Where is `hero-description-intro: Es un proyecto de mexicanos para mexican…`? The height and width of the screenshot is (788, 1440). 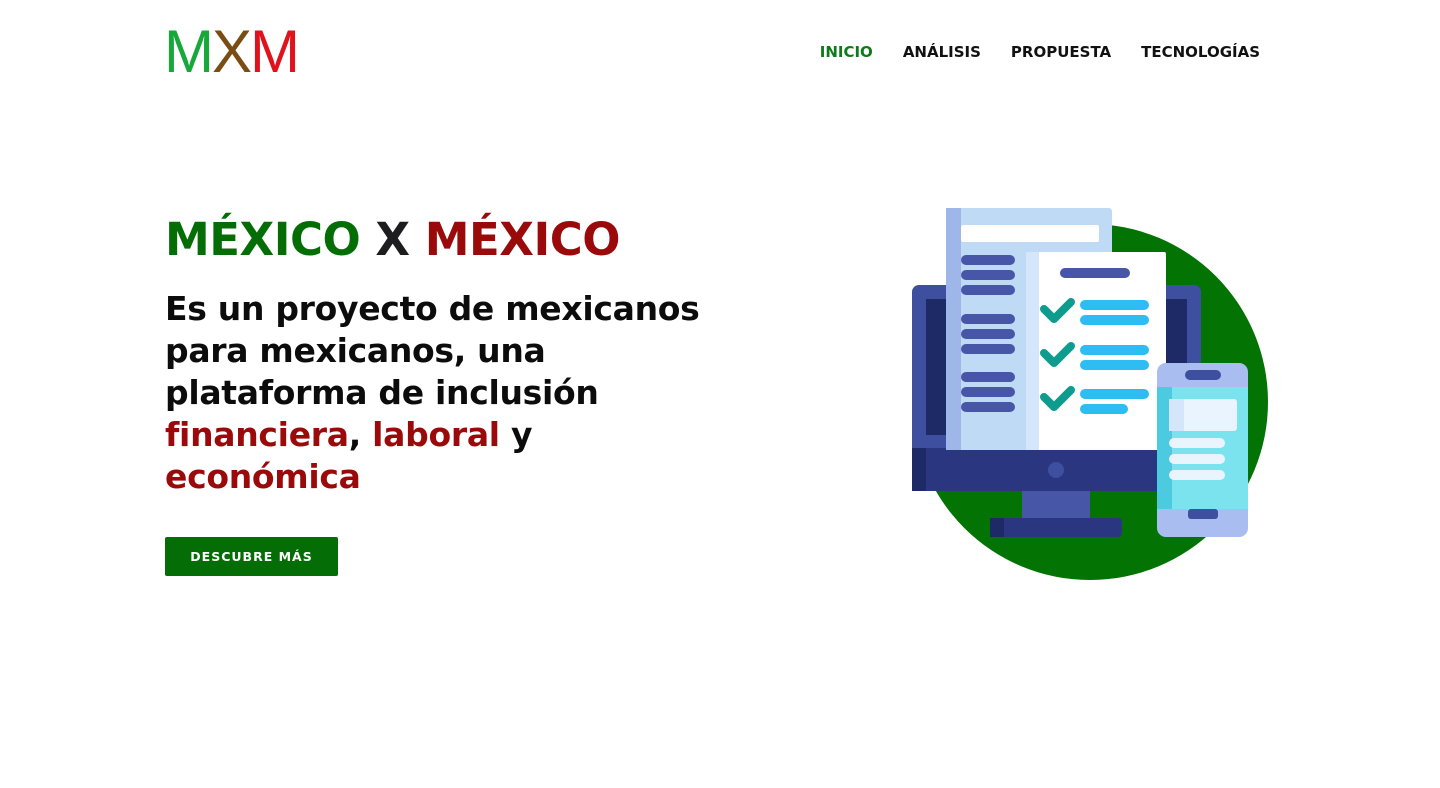 hero-description-intro: Es un proyecto de mexicanos para mexican… is located at coordinates (432, 350).